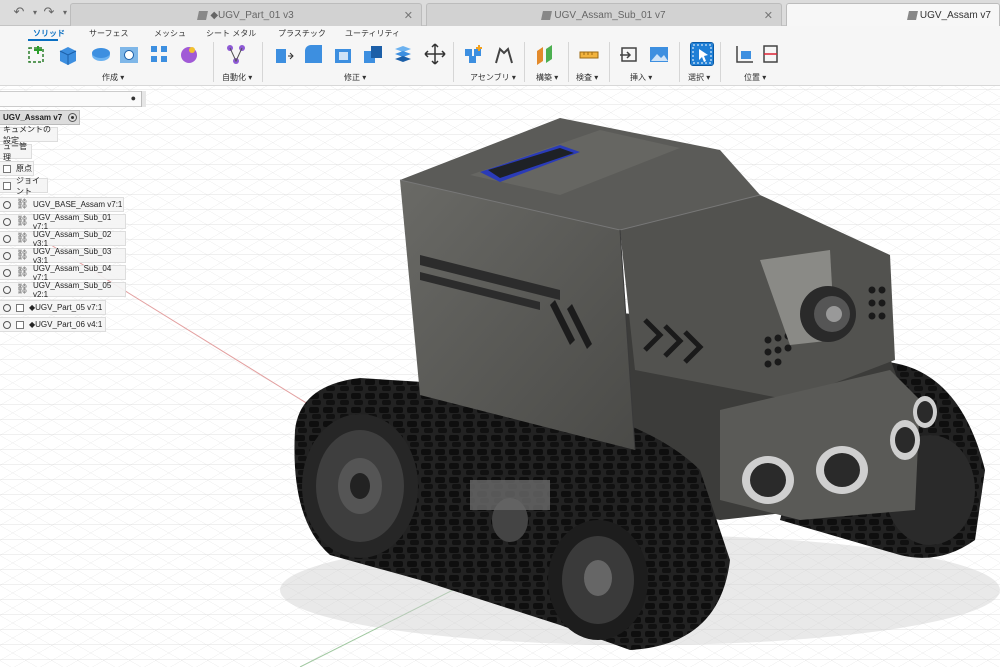 This screenshot has width=1000, height=667. Describe the element at coordinates (372, 33) in the screenshot. I see `tab-utility: ユーティリティ` at that location.